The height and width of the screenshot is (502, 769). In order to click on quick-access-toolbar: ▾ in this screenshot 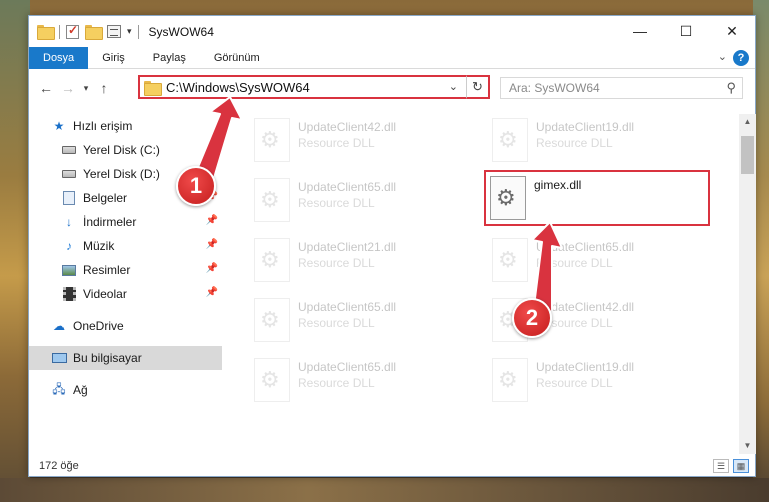, I will do `click(84, 31)`.